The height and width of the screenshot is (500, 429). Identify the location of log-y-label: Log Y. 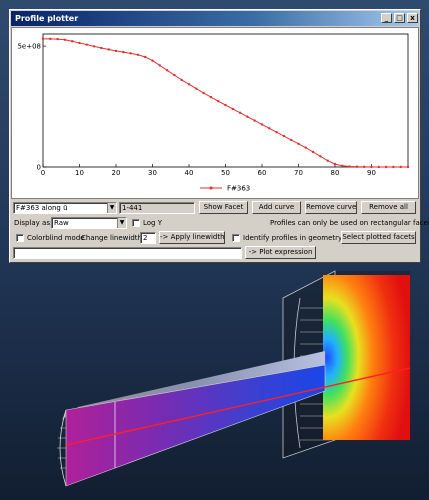
(153, 223).